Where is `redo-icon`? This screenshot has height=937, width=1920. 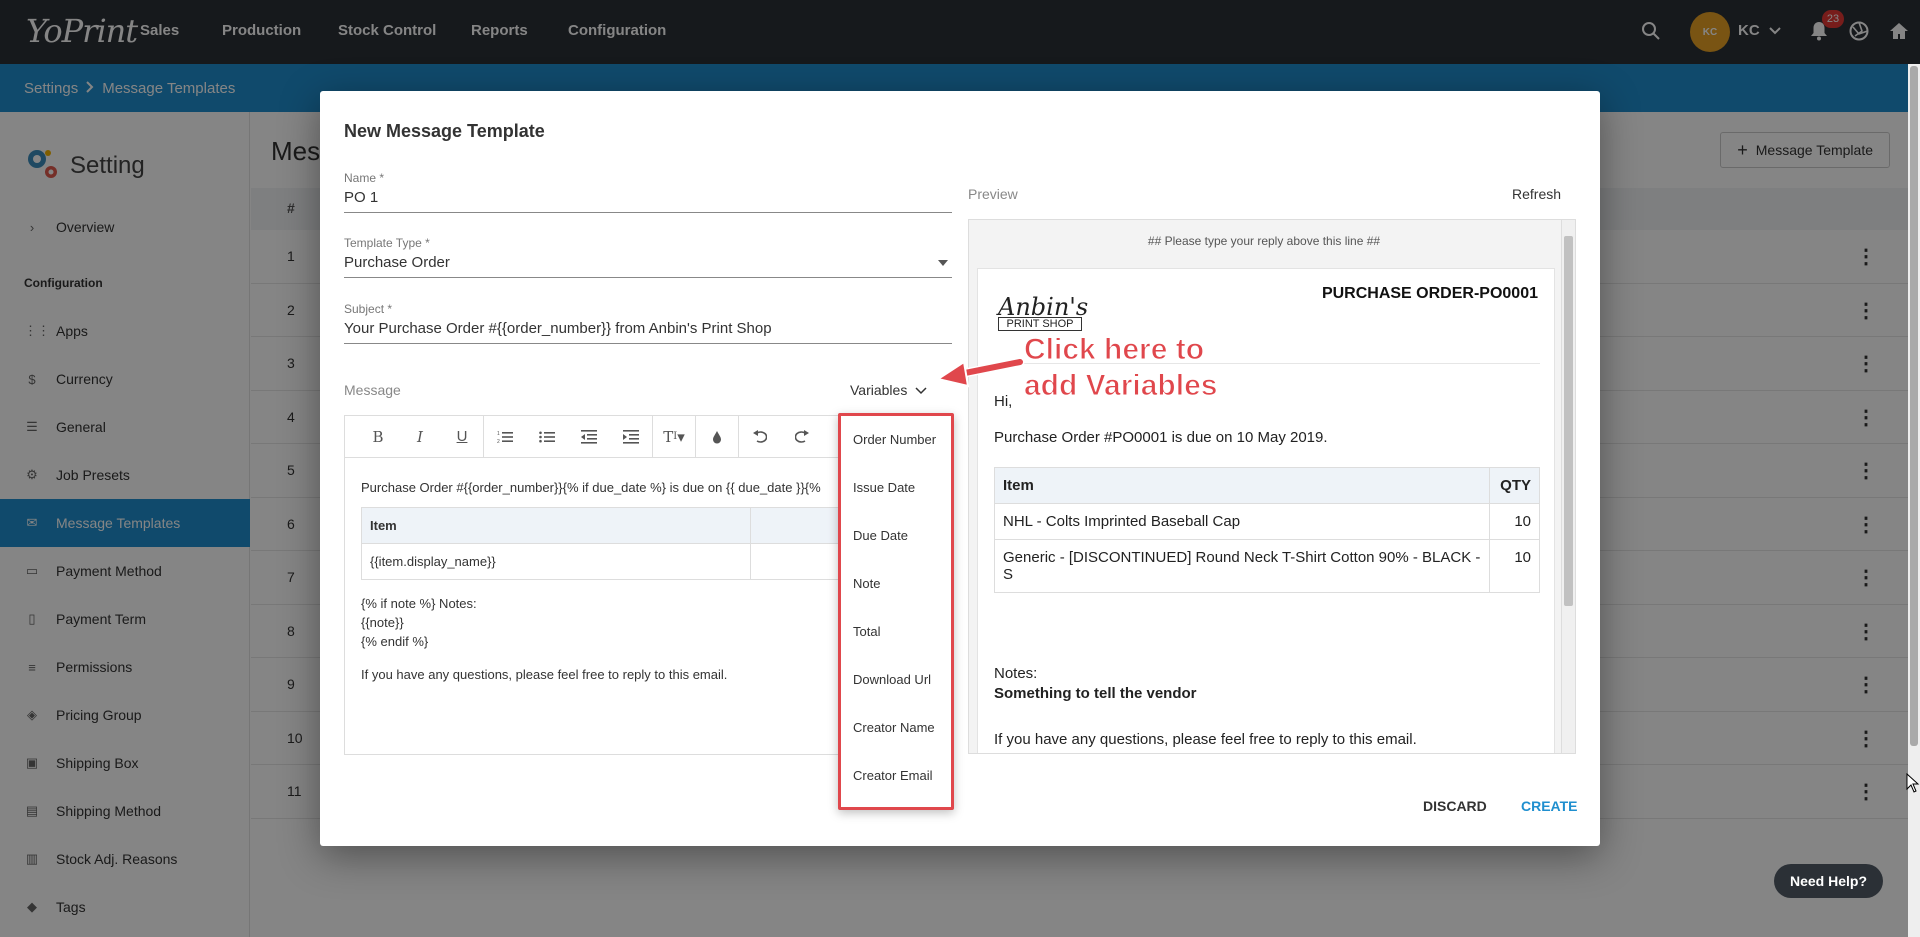
redo-icon is located at coordinates (802, 437).